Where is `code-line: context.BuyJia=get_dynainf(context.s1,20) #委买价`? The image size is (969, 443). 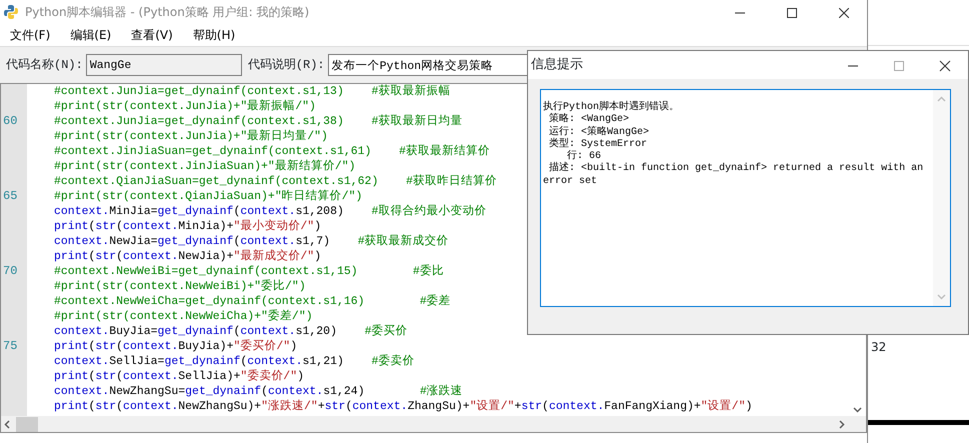
code-line: context.BuyJia=get_dynainf(context.s1,20) #委买价 is located at coordinates (231, 331).